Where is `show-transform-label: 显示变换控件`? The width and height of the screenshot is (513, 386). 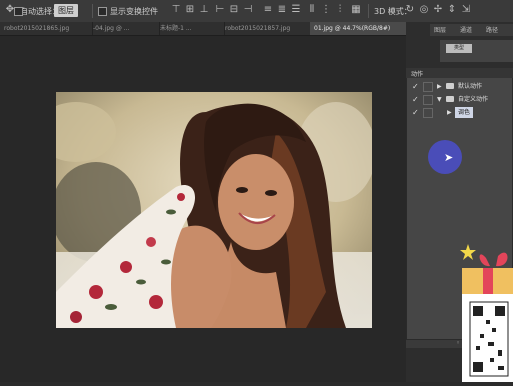
show-transform-label: 显示变换控件 is located at coordinates (134, 11).